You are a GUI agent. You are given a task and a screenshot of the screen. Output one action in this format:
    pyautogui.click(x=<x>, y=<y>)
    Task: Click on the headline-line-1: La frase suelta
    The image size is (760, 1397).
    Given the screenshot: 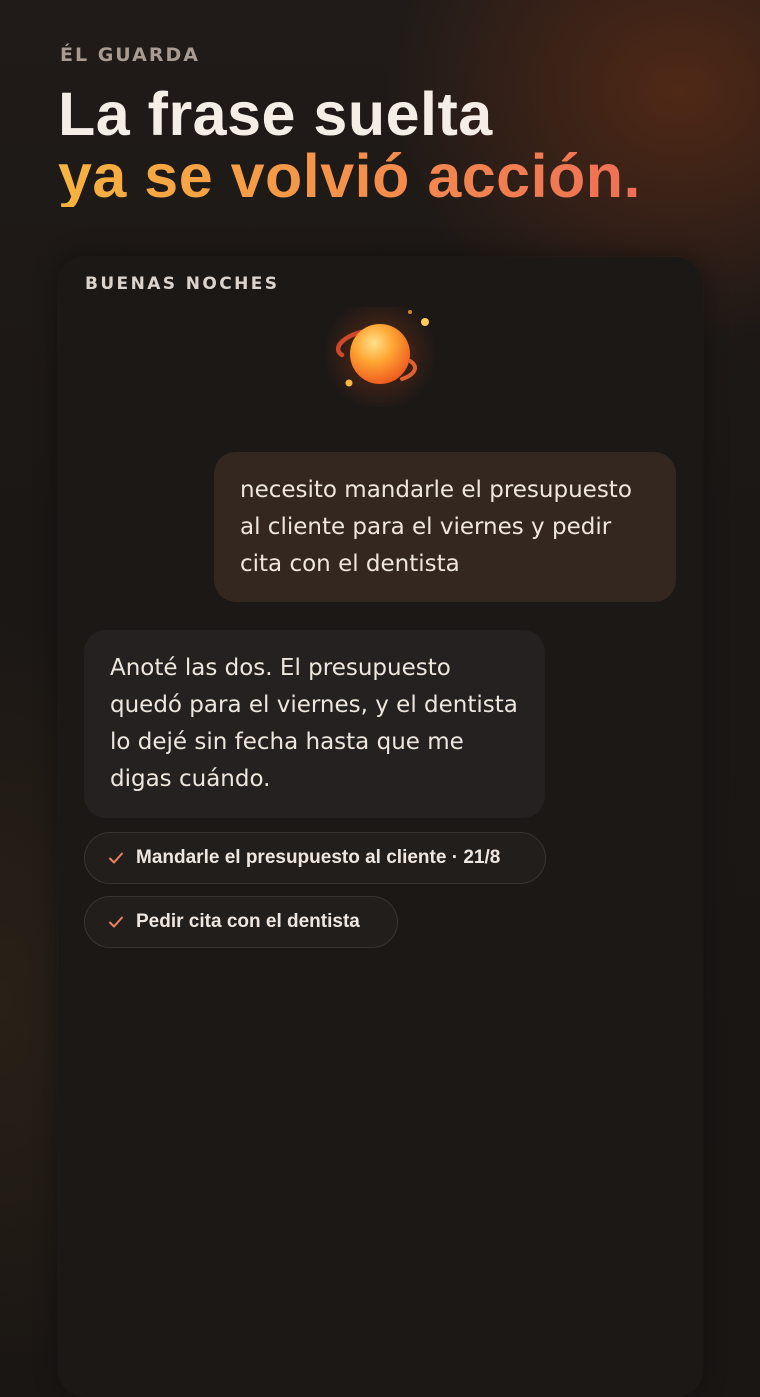 What is the action you would take?
    pyautogui.click(x=275, y=114)
    